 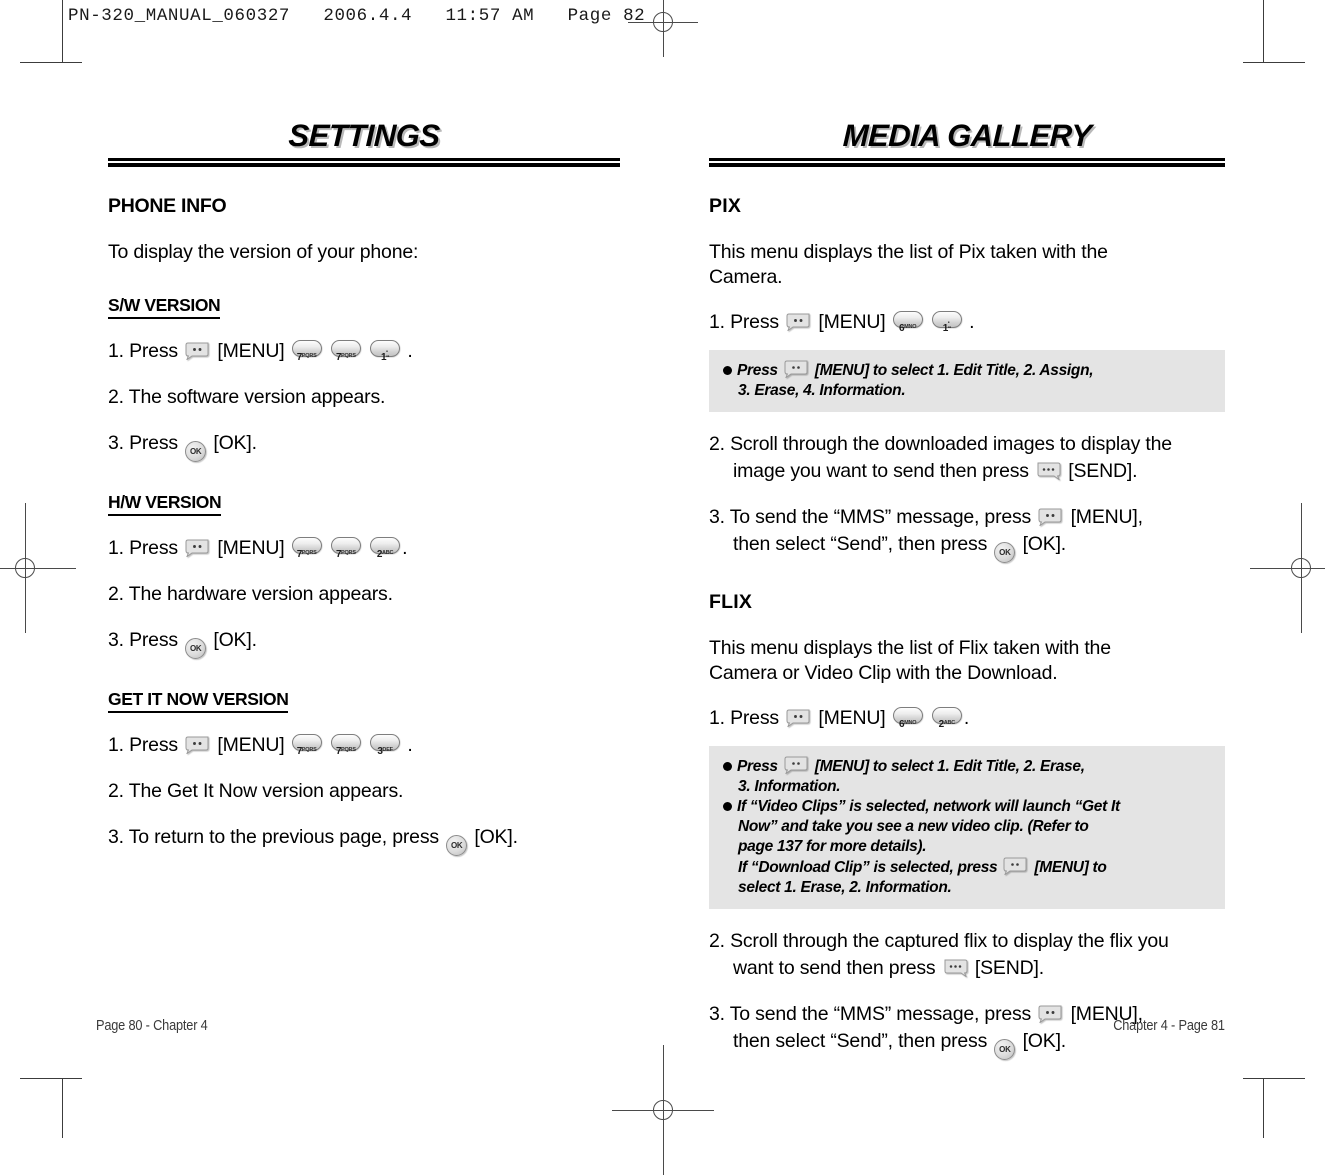 What do you see at coordinates (167, 206) in the screenshot?
I see `section-heading-phone-info: PHONE INFO` at bounding box center [167, 206].